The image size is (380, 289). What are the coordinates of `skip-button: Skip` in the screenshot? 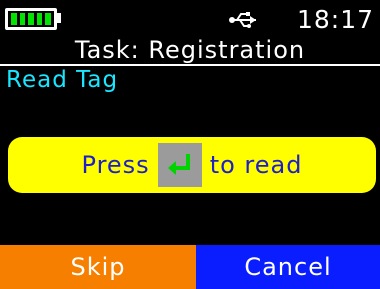 It's located at (98, 267).